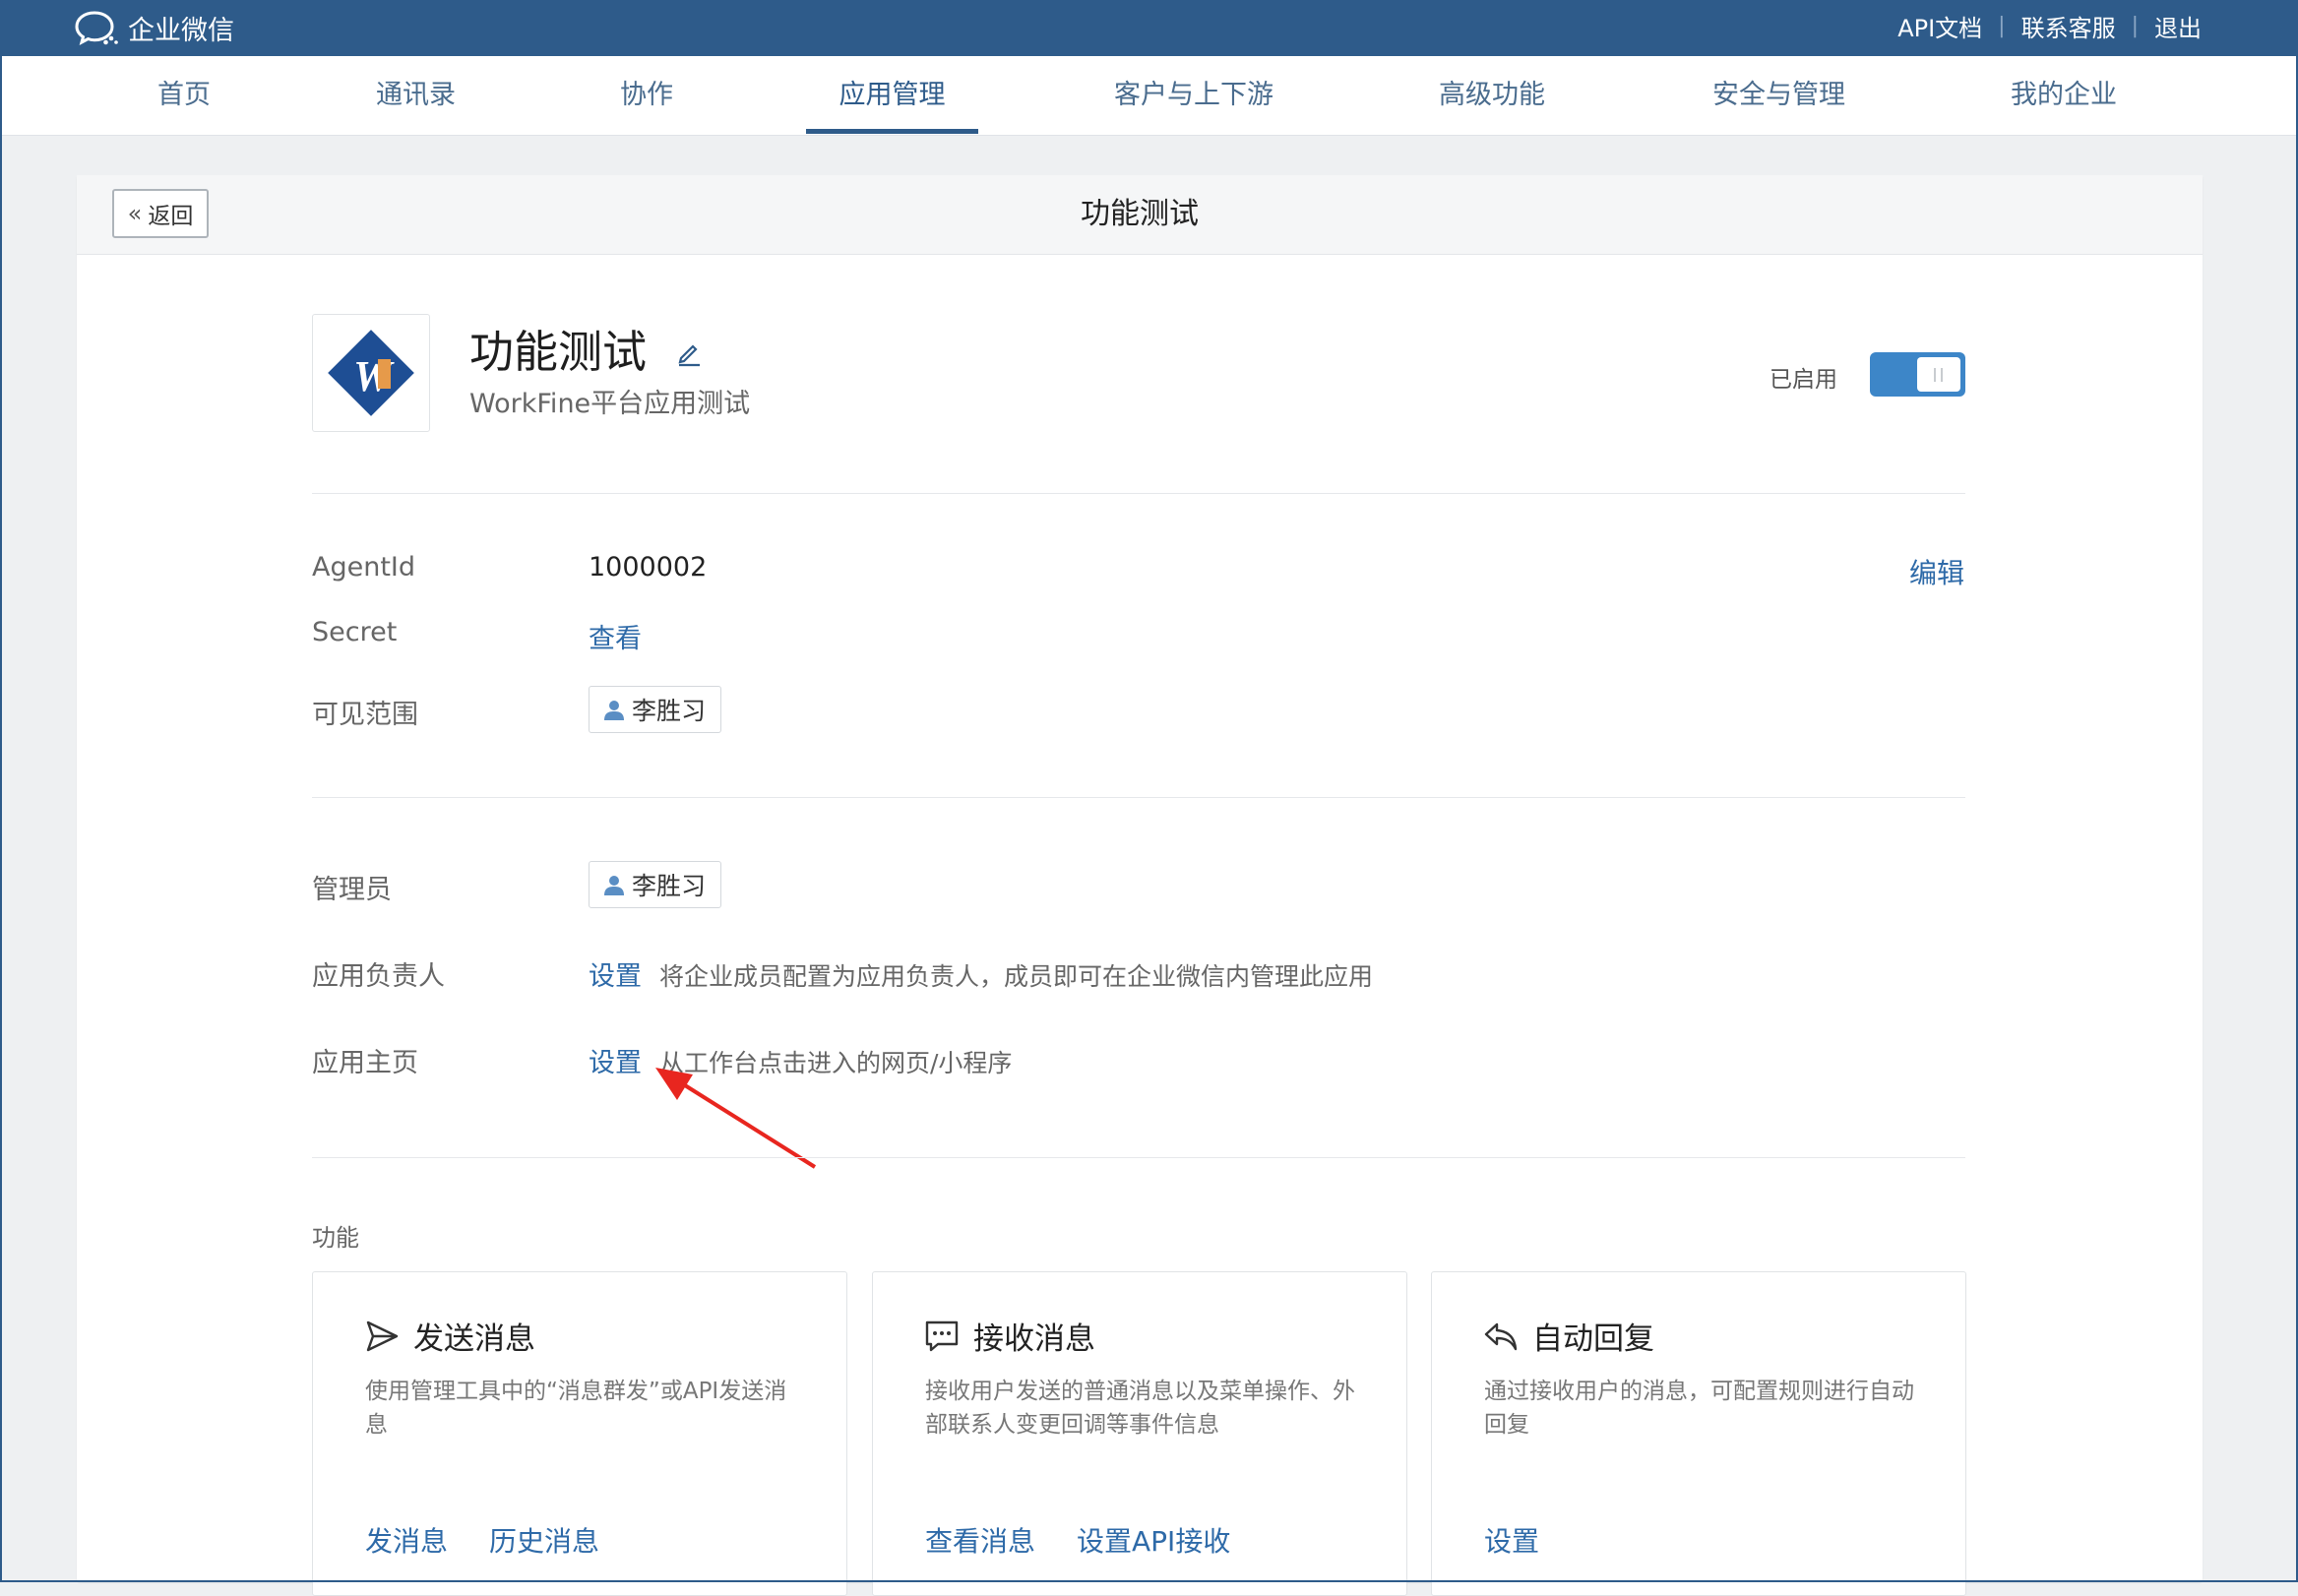 The height and width of the screenshot is (1596, 2298). What do you see at coordinates (365, 715) in the screenshot?
I see `visible-range-label: 可见范围` at bounding box center [365, 715].